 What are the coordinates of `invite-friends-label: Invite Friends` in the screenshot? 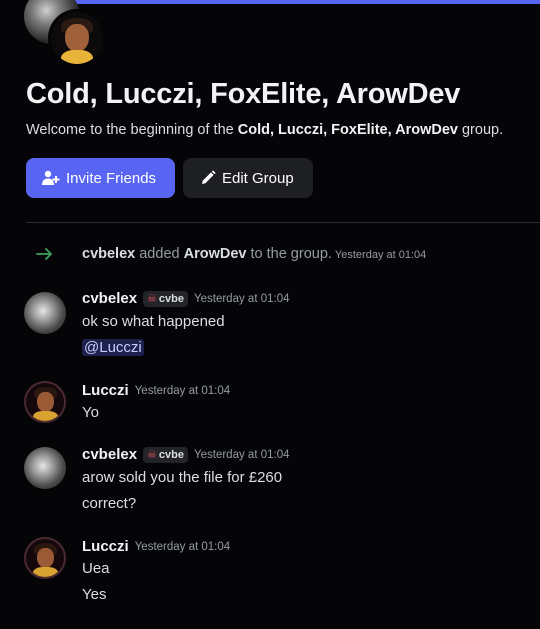 It's located at (111, 178).